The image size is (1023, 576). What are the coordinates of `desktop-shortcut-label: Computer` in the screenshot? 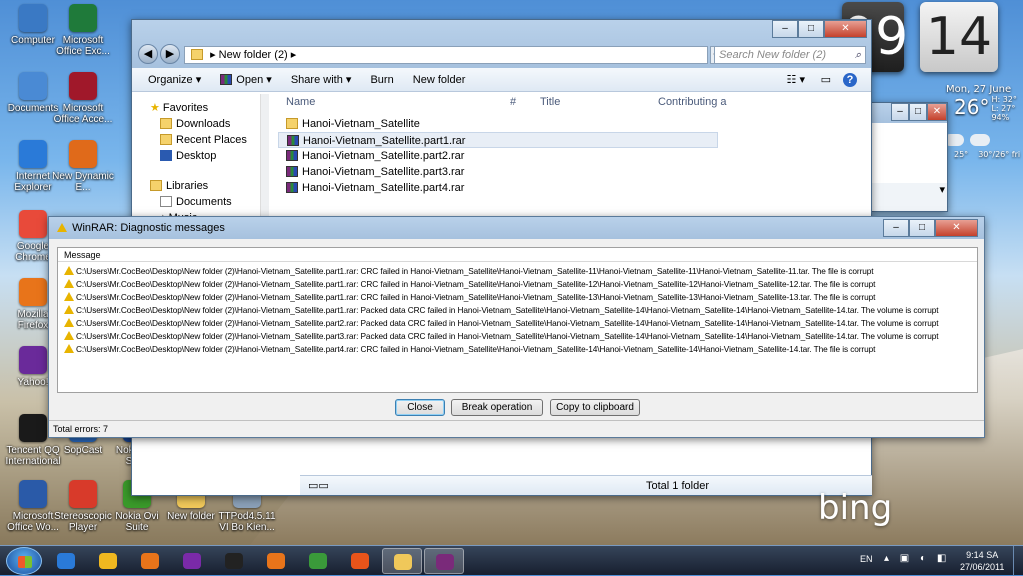 It's located at (33, 40).